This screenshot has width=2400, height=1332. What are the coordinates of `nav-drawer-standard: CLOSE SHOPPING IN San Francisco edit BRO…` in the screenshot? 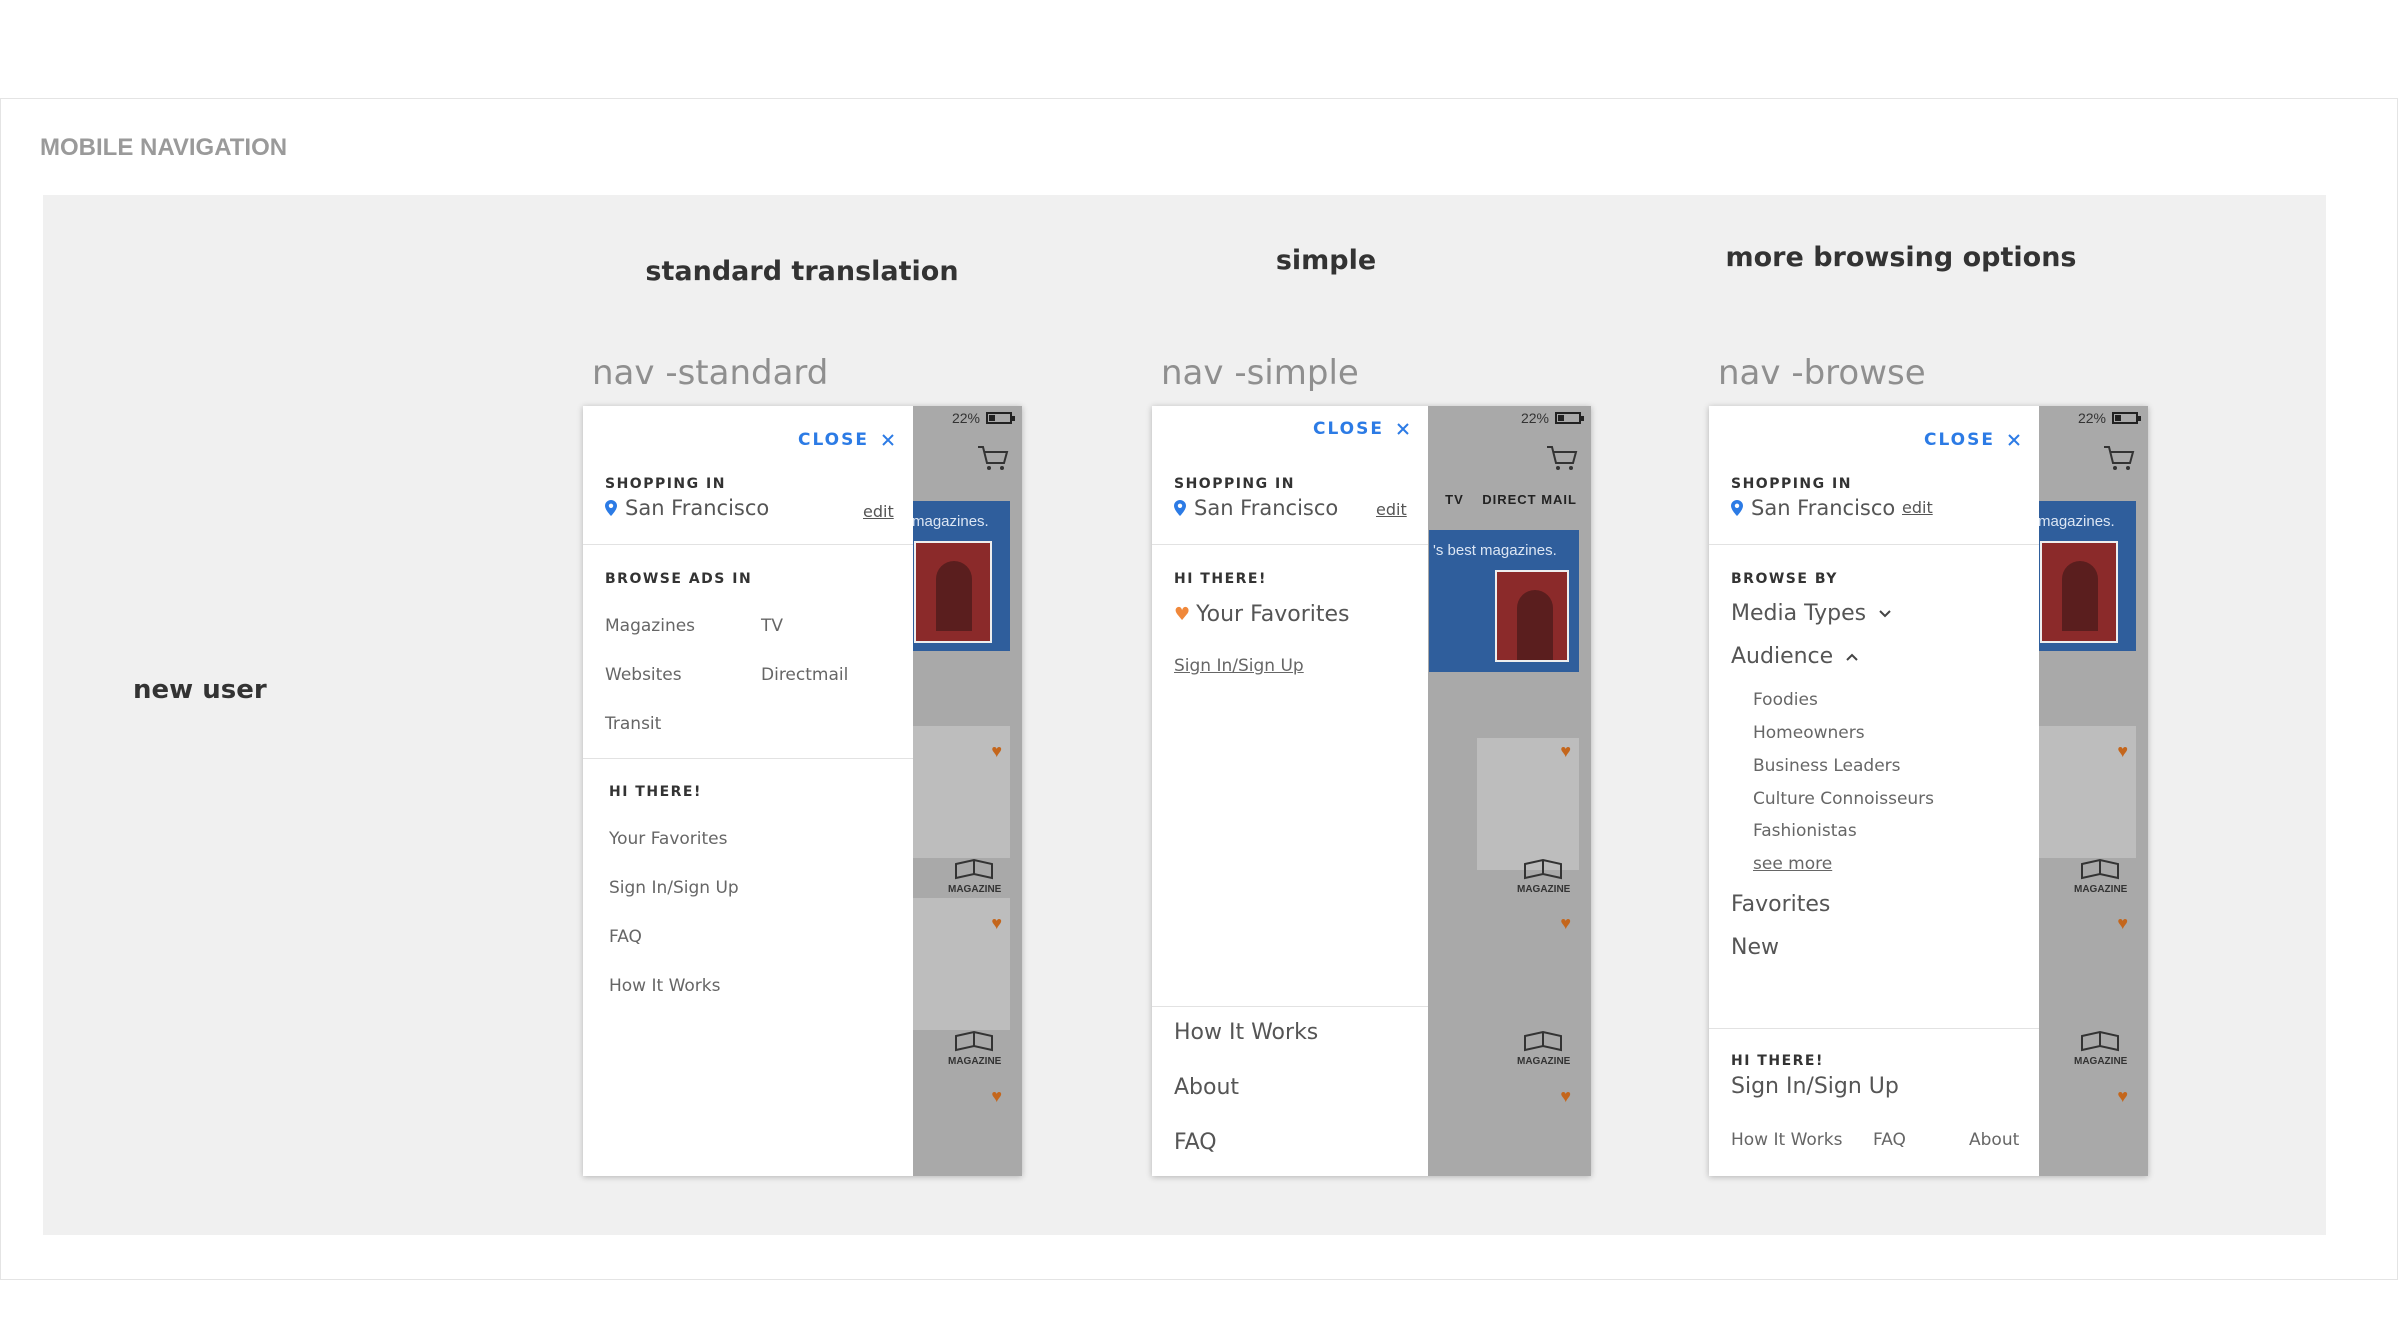 It's located at (748, 791).